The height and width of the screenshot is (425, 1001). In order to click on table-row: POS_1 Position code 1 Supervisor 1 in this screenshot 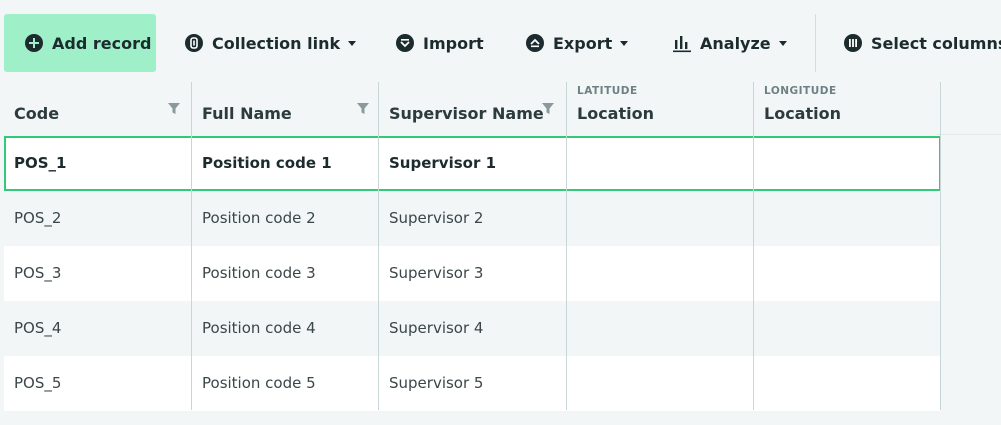, I will do `click(472, 163)`.